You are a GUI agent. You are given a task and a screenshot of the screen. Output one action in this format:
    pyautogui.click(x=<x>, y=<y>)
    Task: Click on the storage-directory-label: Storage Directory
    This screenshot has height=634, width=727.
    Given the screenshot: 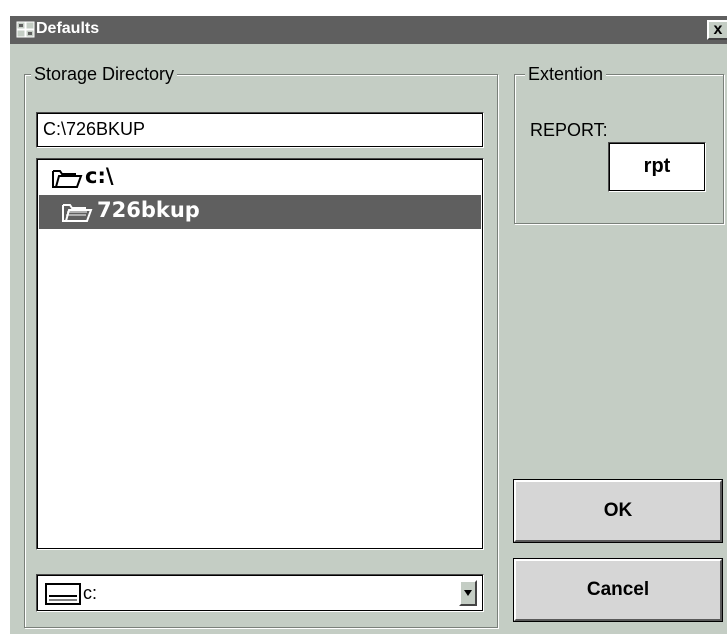 What is the action you would take?
    pyautogui.click(x=104, y=74)
    